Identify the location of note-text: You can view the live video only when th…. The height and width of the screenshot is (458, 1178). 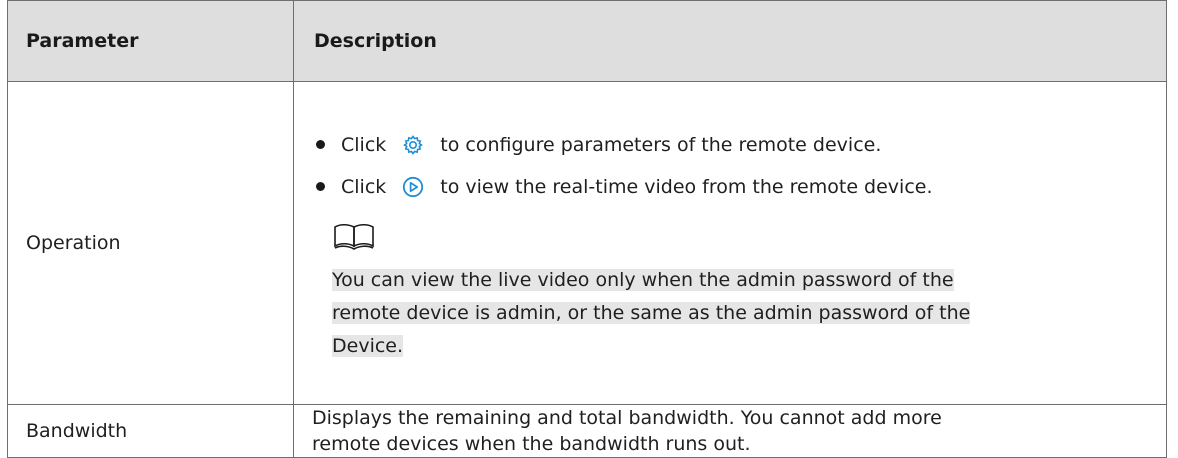
(722, 313).